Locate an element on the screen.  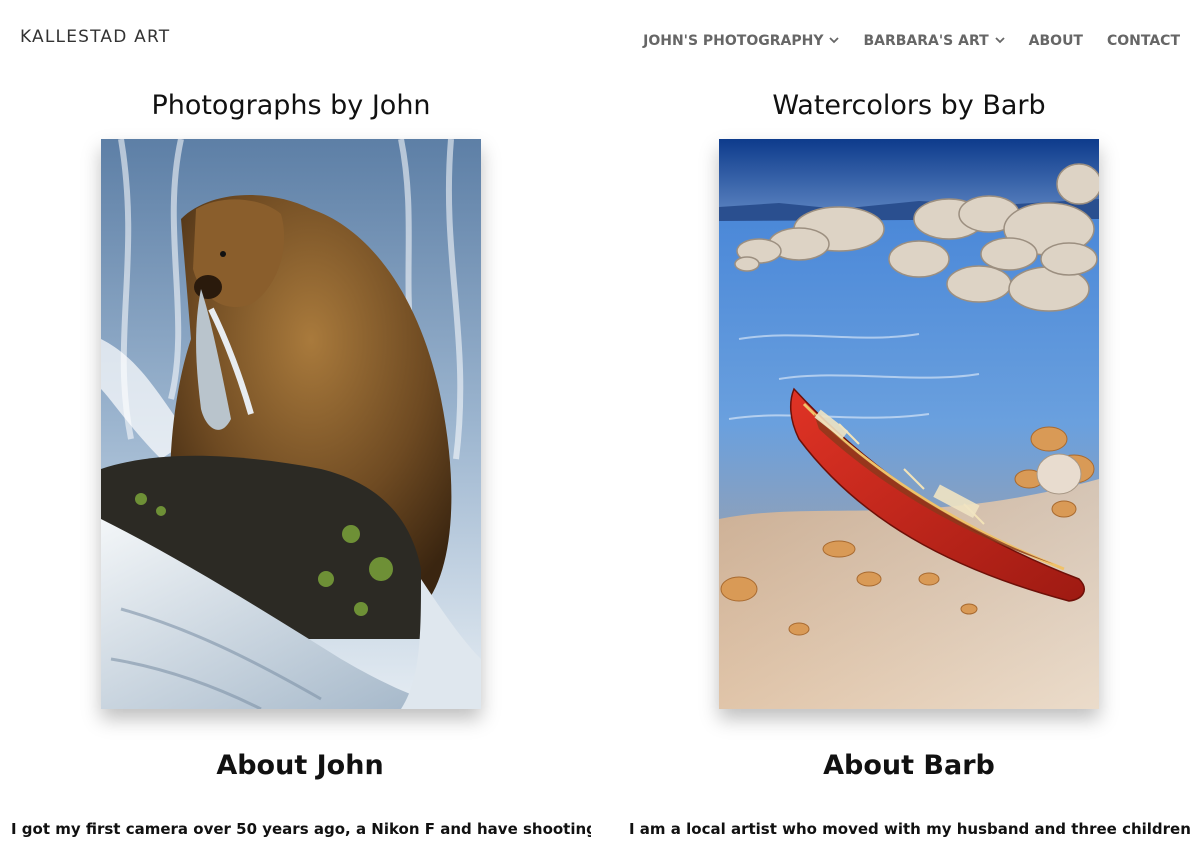
nav-contact: CONTACT is located at coordinates (1143, 41).